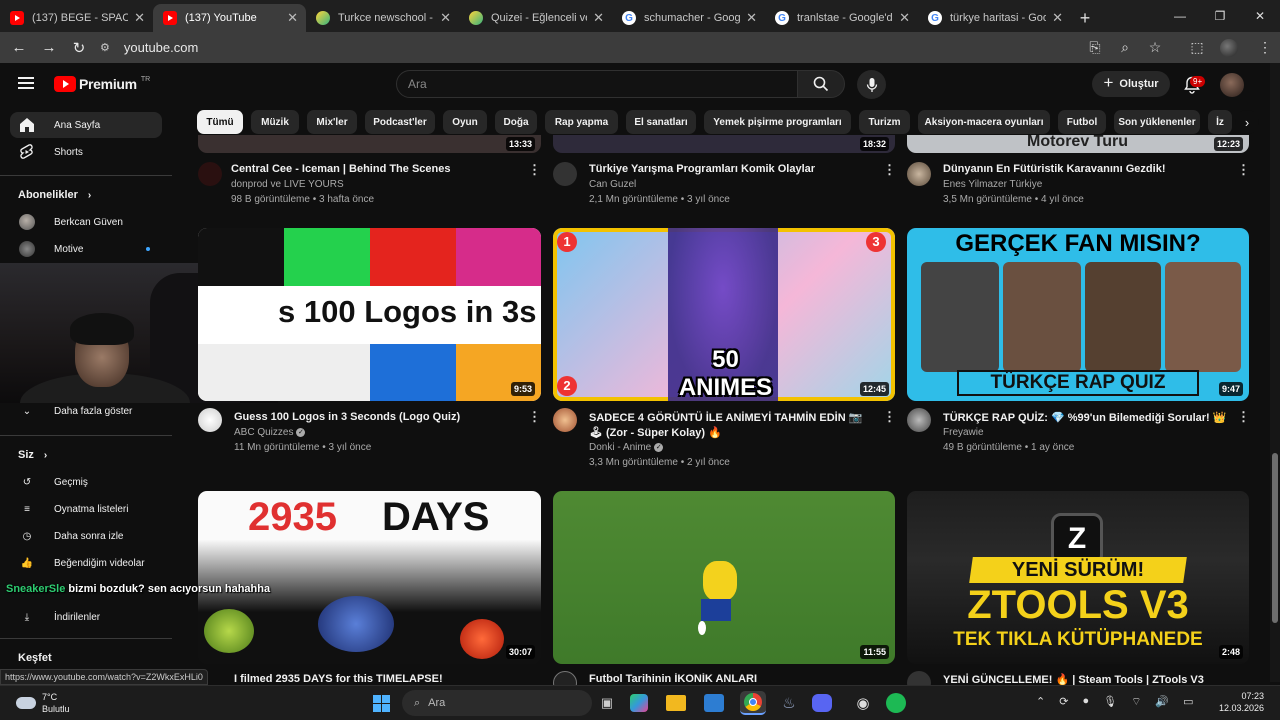 Image resolution: width=1280 pixels, height=720 pixels. What do you see at coordinates (229, 18) in the screenshot?
I see `browser-tab-active: (137) YouTube ✕` at bounding box center [229, 18].